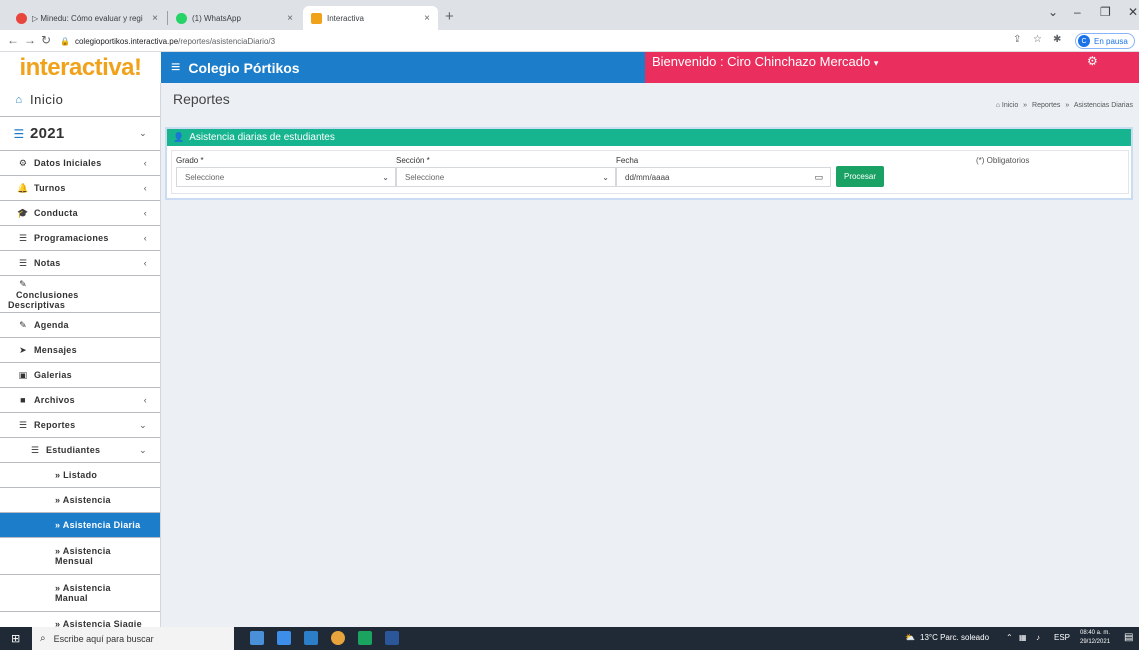  Describe the element at coordinates (83, 588) in the screenshot. I see `sidebar-item-label: » Asistencia` at that location.